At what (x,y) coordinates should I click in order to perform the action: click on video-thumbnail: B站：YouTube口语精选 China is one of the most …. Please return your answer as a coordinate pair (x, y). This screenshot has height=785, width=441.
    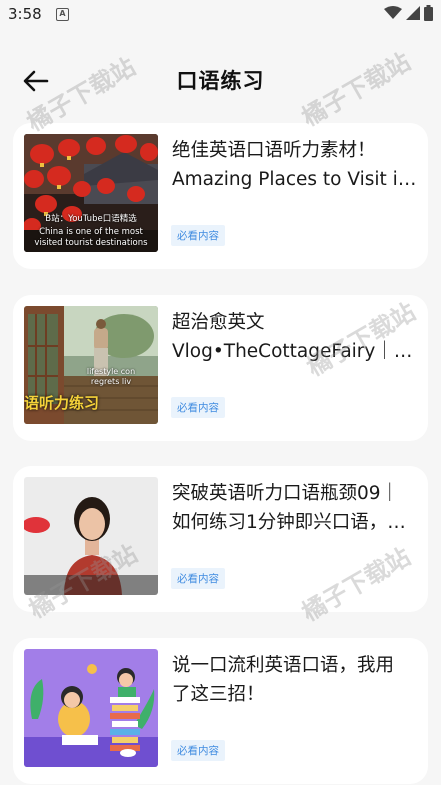
    Looking at the image, I should click on (91, 193).